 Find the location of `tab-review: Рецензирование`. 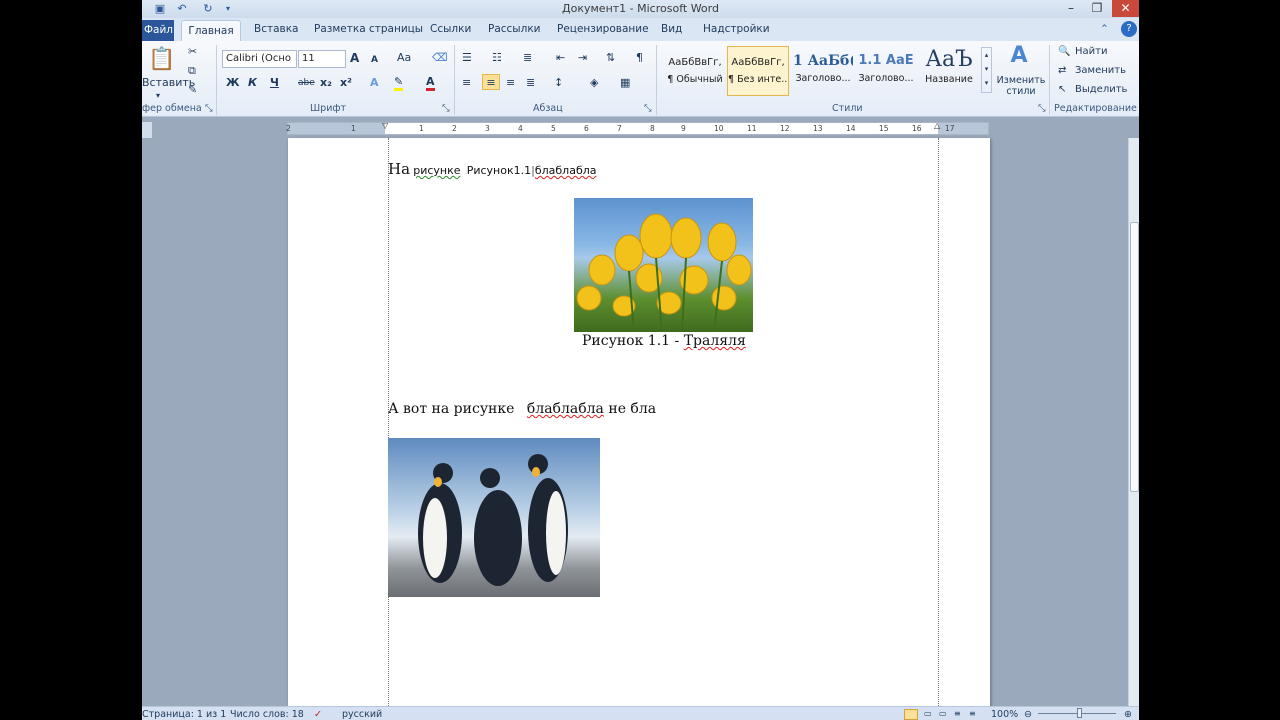

tab-review: Рецензирование is located at coordinates (603, 29).